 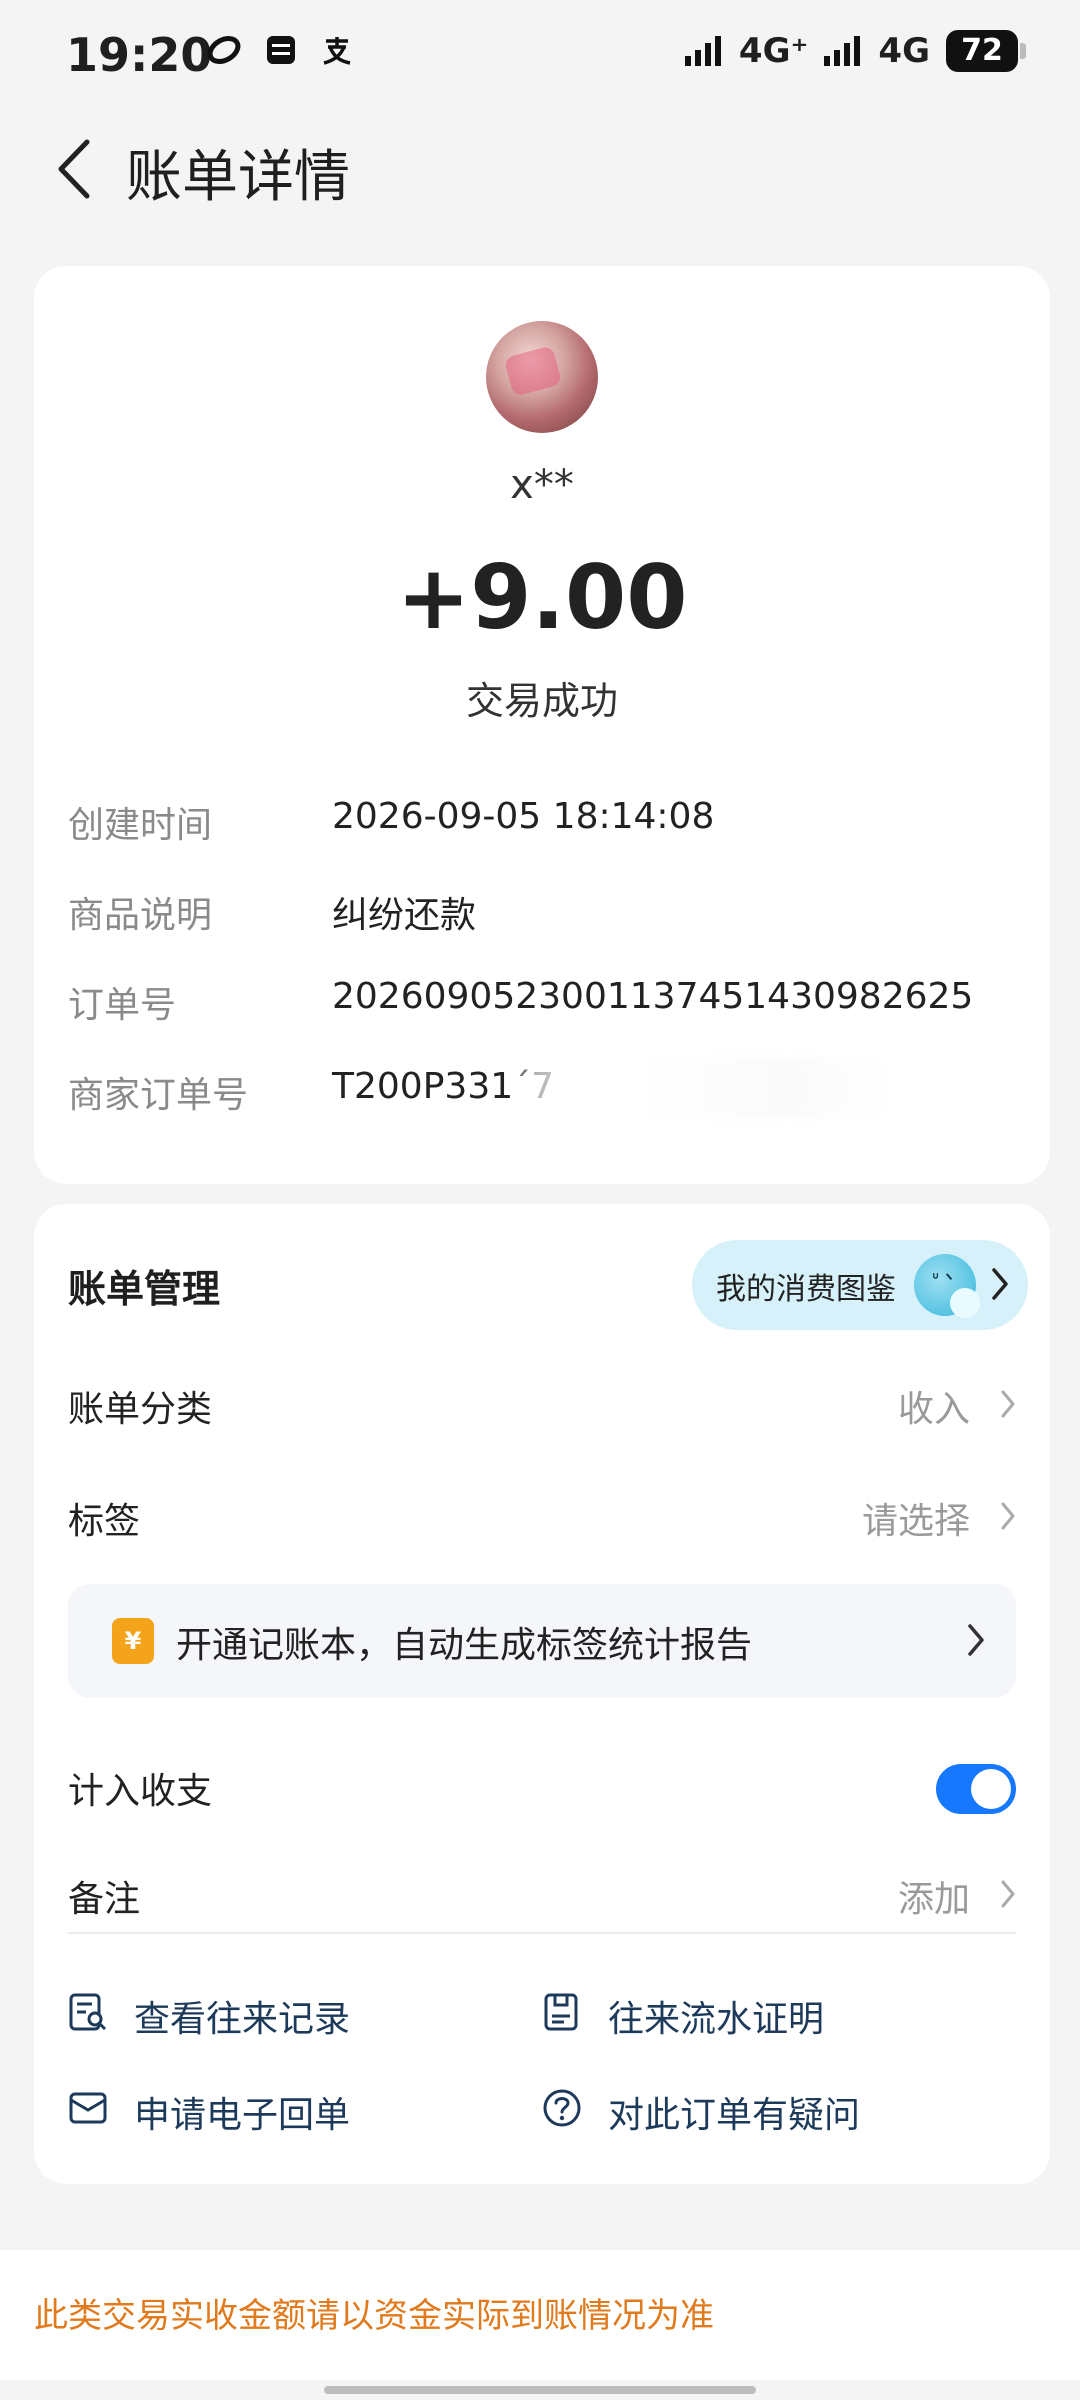 What do you see at coordinates (122, 1005) in the screenshot?
I see `detail-label: 订单号` at bounding box center [122, 1005].